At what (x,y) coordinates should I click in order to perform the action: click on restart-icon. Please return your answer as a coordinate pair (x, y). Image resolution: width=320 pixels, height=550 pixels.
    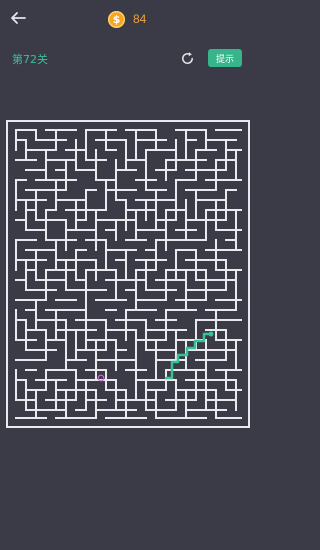
    Looking at the image, I should click on (187, 58).